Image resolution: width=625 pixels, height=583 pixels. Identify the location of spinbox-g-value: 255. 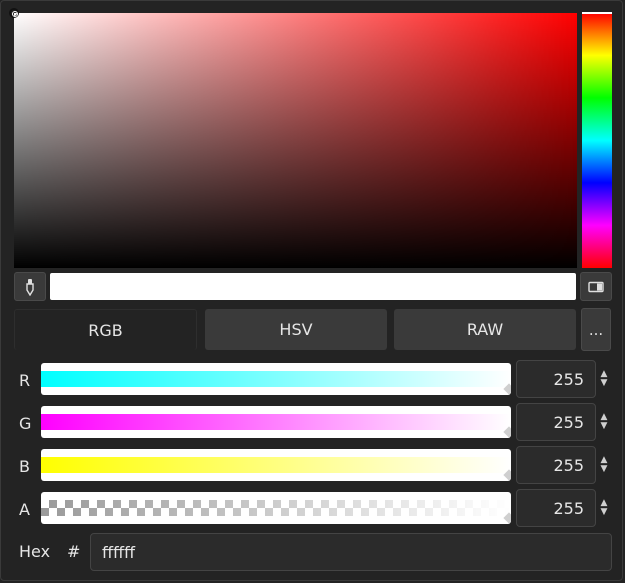
(568, 422).